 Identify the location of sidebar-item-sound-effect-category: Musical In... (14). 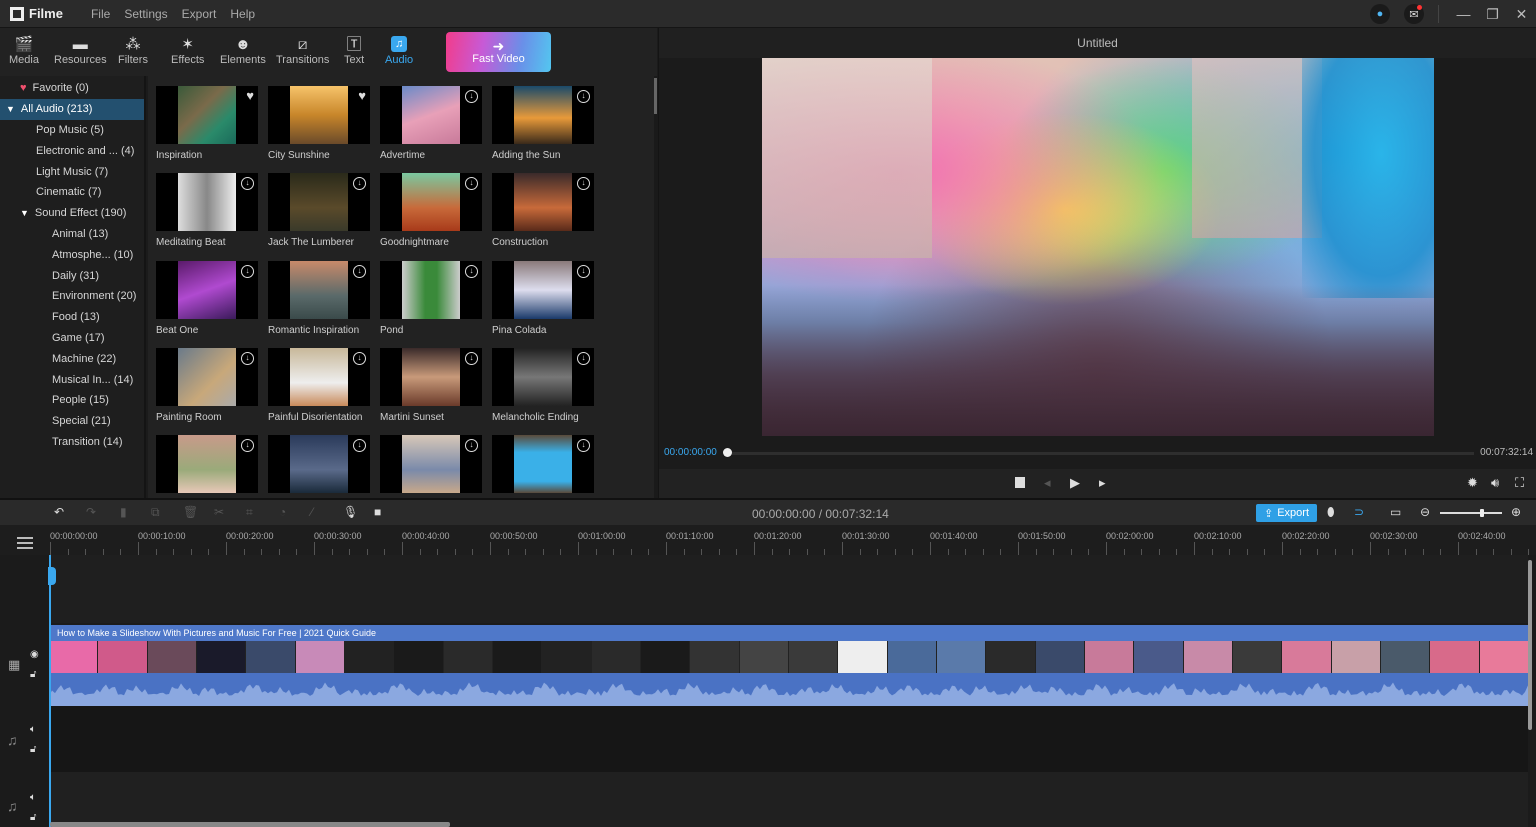
(72, 379).